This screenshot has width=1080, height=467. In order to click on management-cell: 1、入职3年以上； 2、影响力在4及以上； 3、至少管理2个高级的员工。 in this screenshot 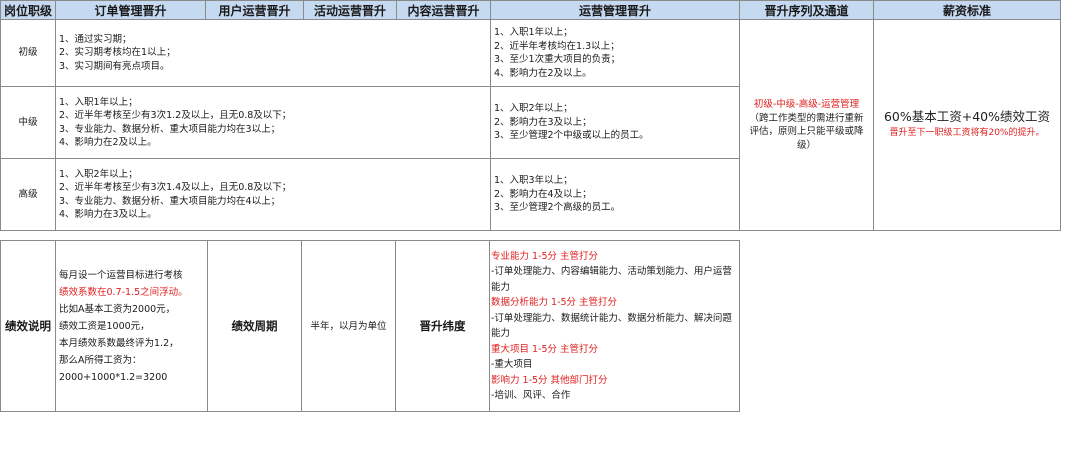, I will do `click(615, 194)`.